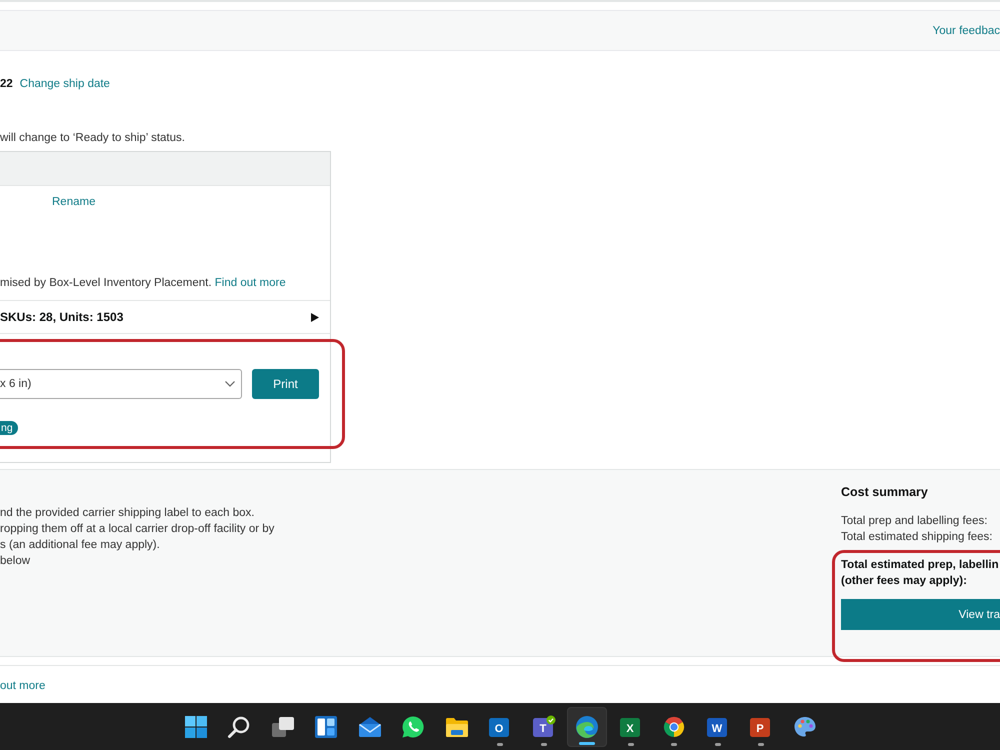 This screenshot has width=1000, height=750. What do you see at coordinates (15, 561) in the screenshot?
I see `instruction-text: below` at bounding box center [15, 561].